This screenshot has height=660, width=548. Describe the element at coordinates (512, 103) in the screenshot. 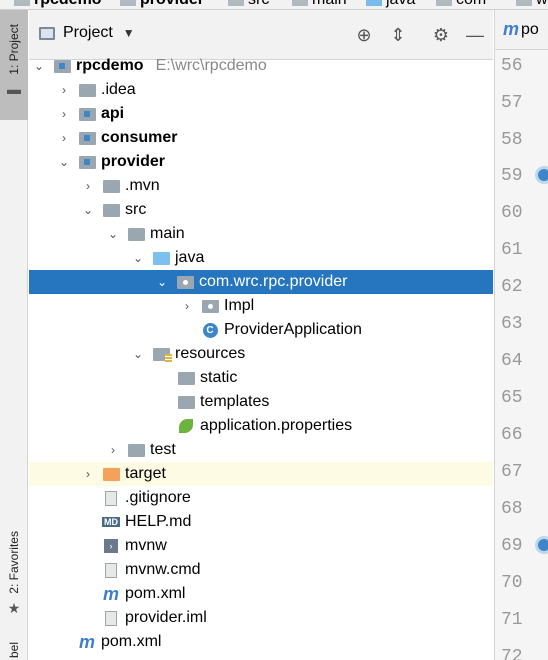

I see `line-number: 57` at that location.